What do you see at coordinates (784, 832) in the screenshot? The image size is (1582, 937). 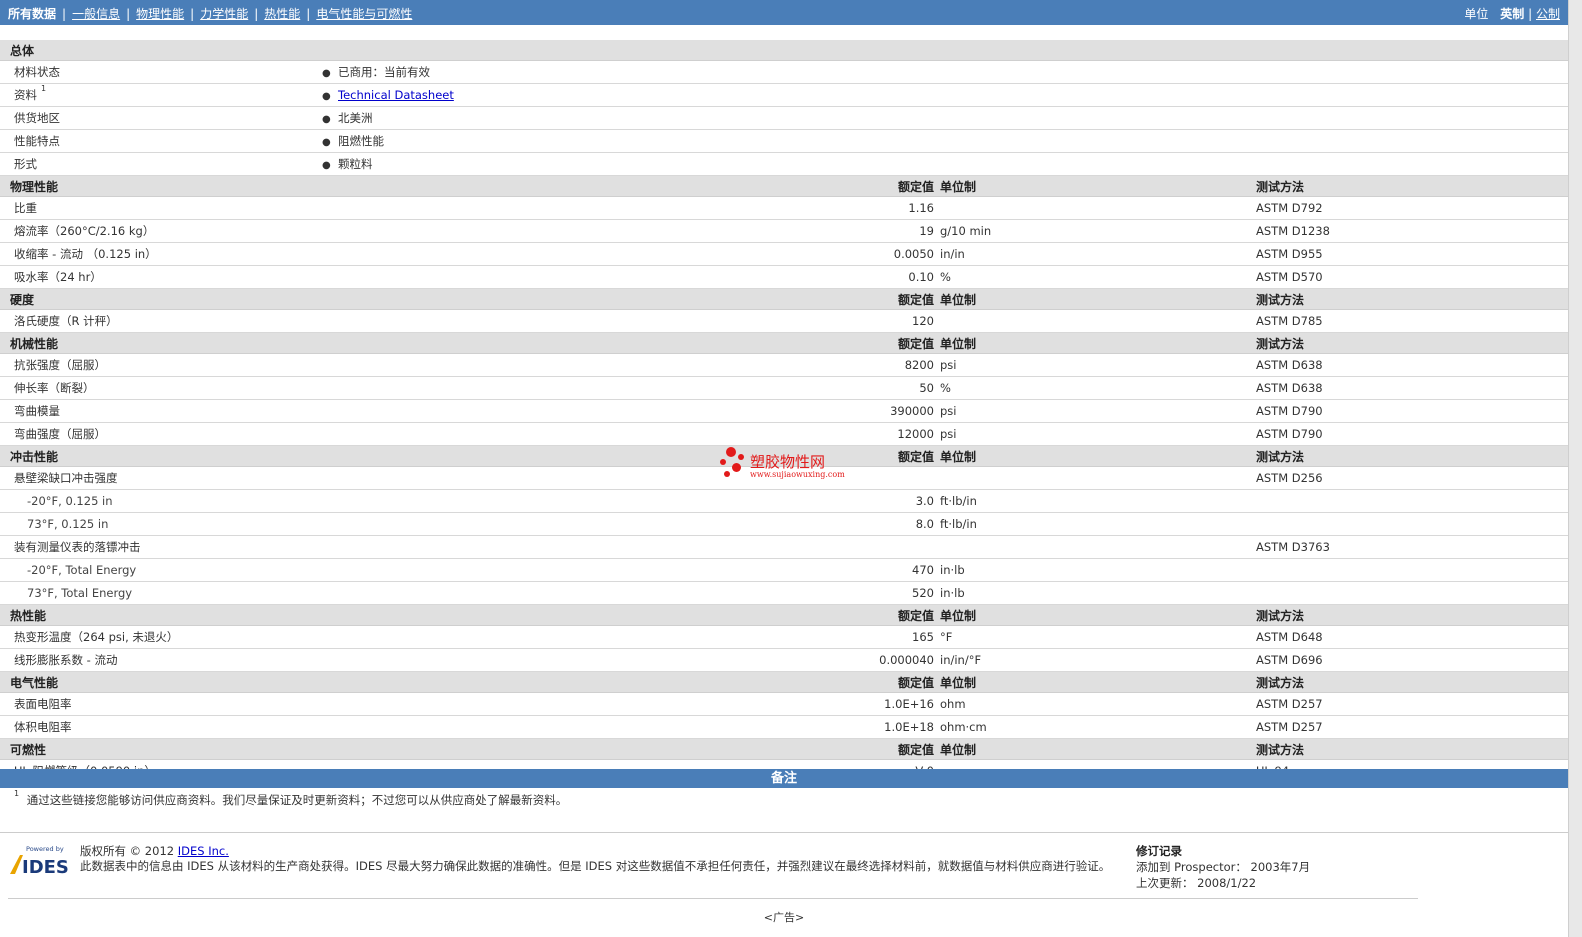 I see `divider` at bounding box center [784, 832].